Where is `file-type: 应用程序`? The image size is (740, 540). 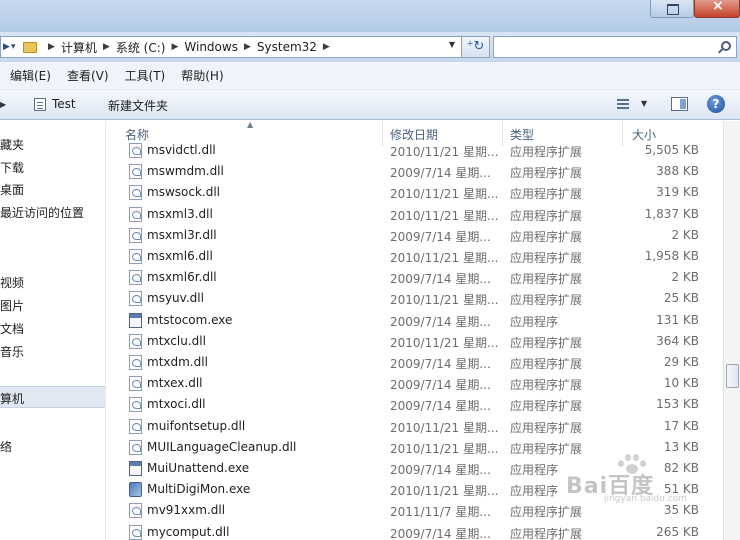 file-type: 应用程序 is located at coordinates (534, 321).